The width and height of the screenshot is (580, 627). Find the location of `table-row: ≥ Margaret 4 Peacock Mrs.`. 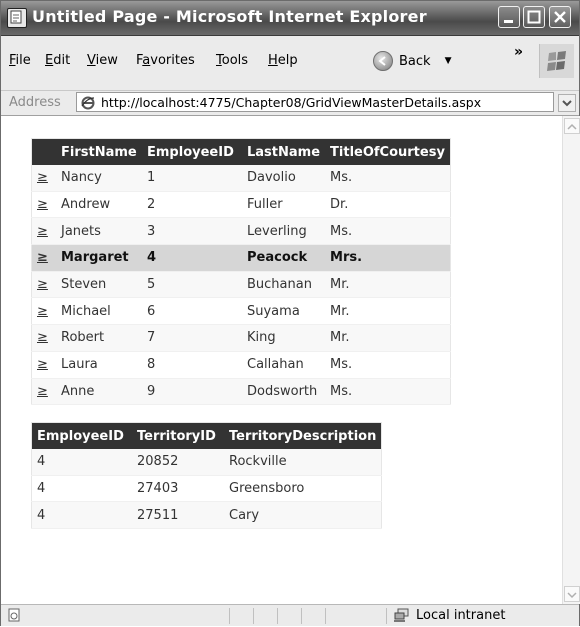

table-row: ≥ Margaret 4 Peacock Mrs. is located at coordinates (241, 258).